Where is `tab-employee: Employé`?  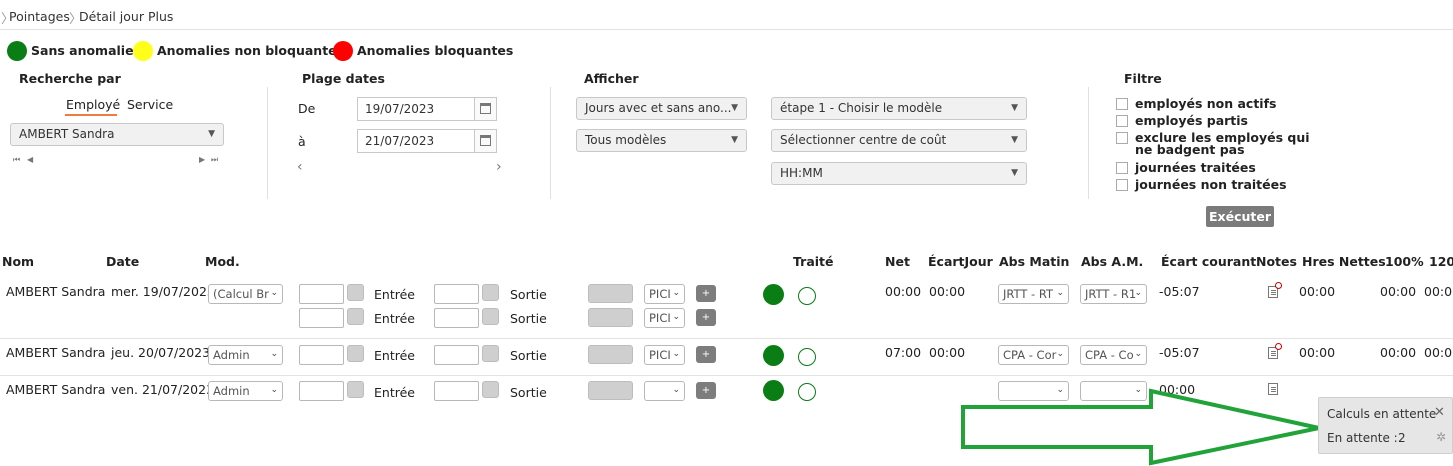 tab-employee: Employé is located at coordinates (93, 104).